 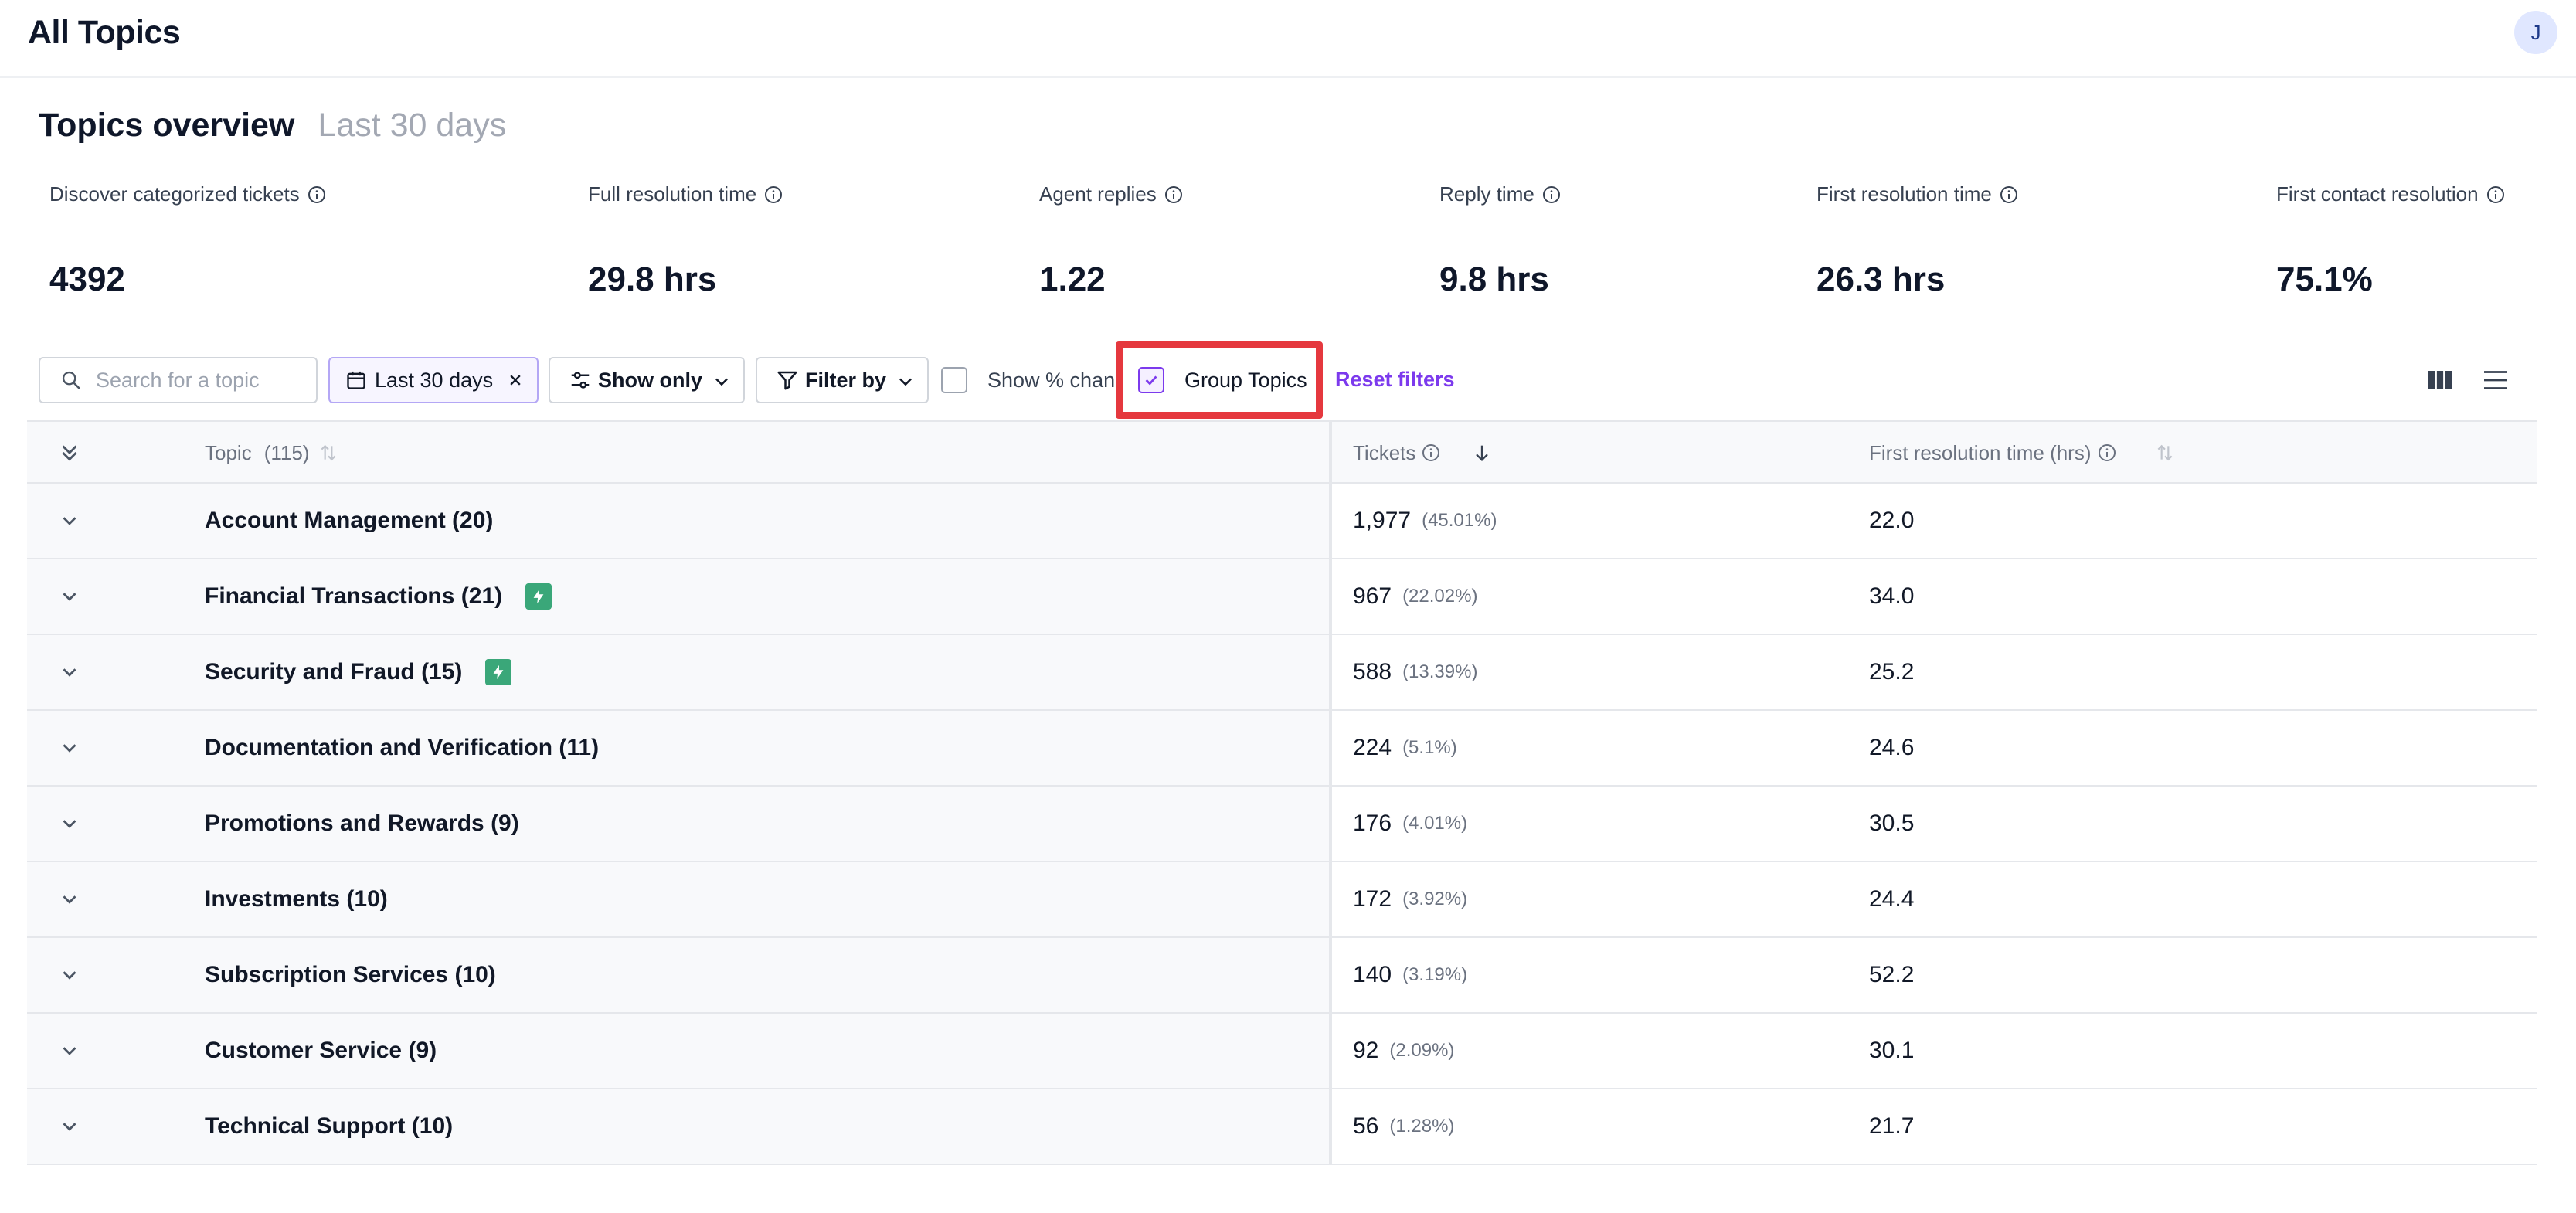 I want to click on first-resolution-cell: 34.0, so click(x=1891, y=597).